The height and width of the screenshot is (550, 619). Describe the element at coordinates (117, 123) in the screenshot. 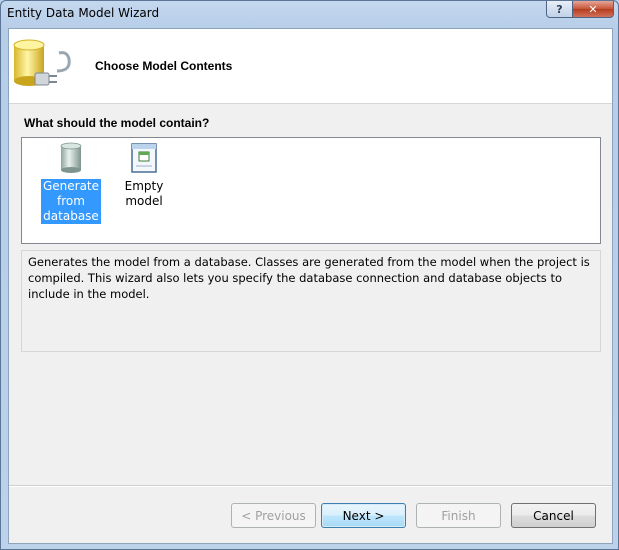

I see `section-label: What should the model contain?` at that location.